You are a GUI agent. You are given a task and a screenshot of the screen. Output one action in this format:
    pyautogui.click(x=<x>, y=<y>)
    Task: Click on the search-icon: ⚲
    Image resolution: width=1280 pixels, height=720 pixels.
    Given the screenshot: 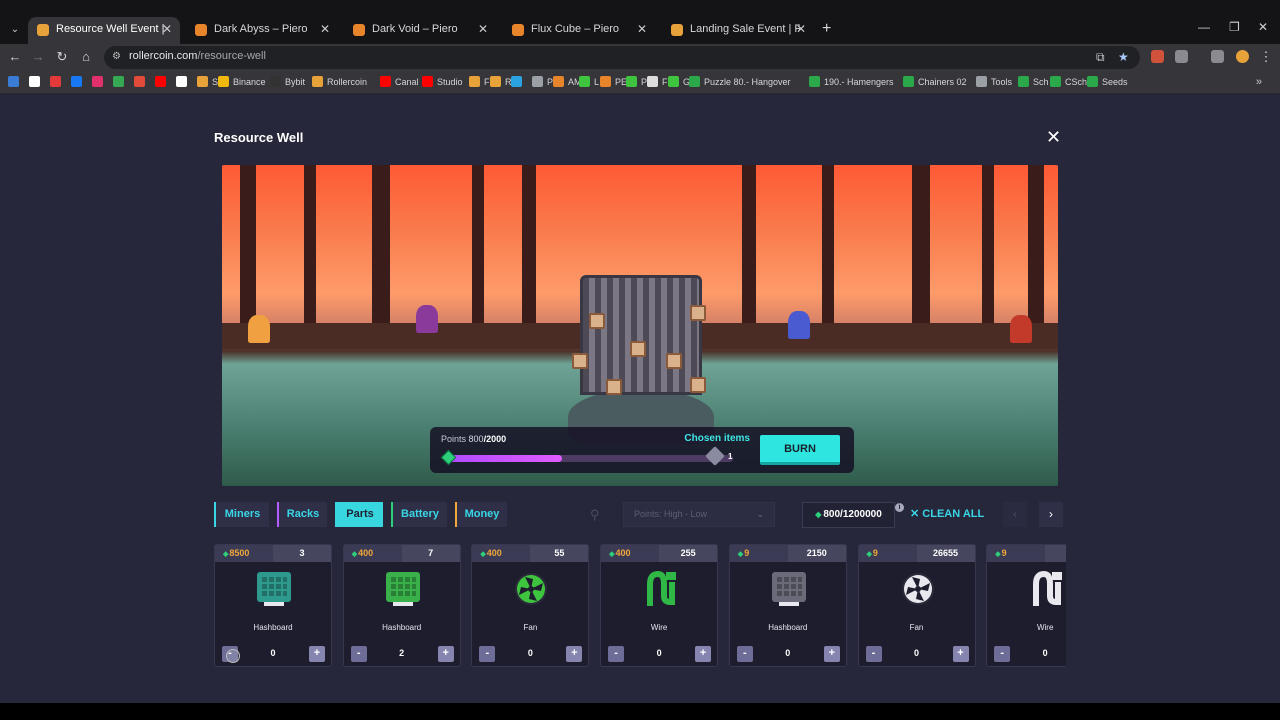 What is the action you would take?
    pyautogui.click(x=598, y=515)
    